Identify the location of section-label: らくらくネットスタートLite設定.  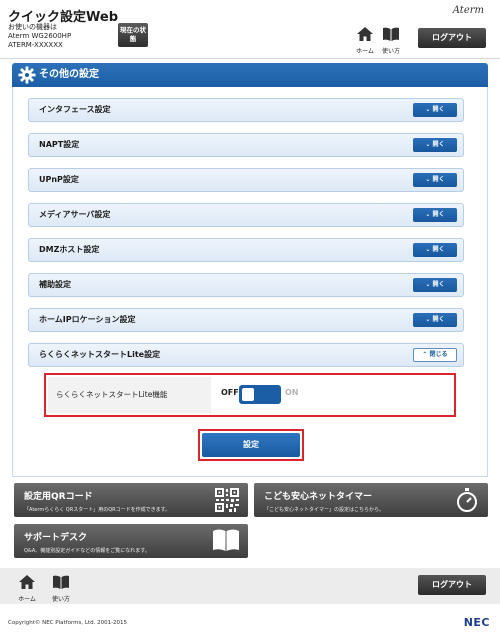
(100, 354).